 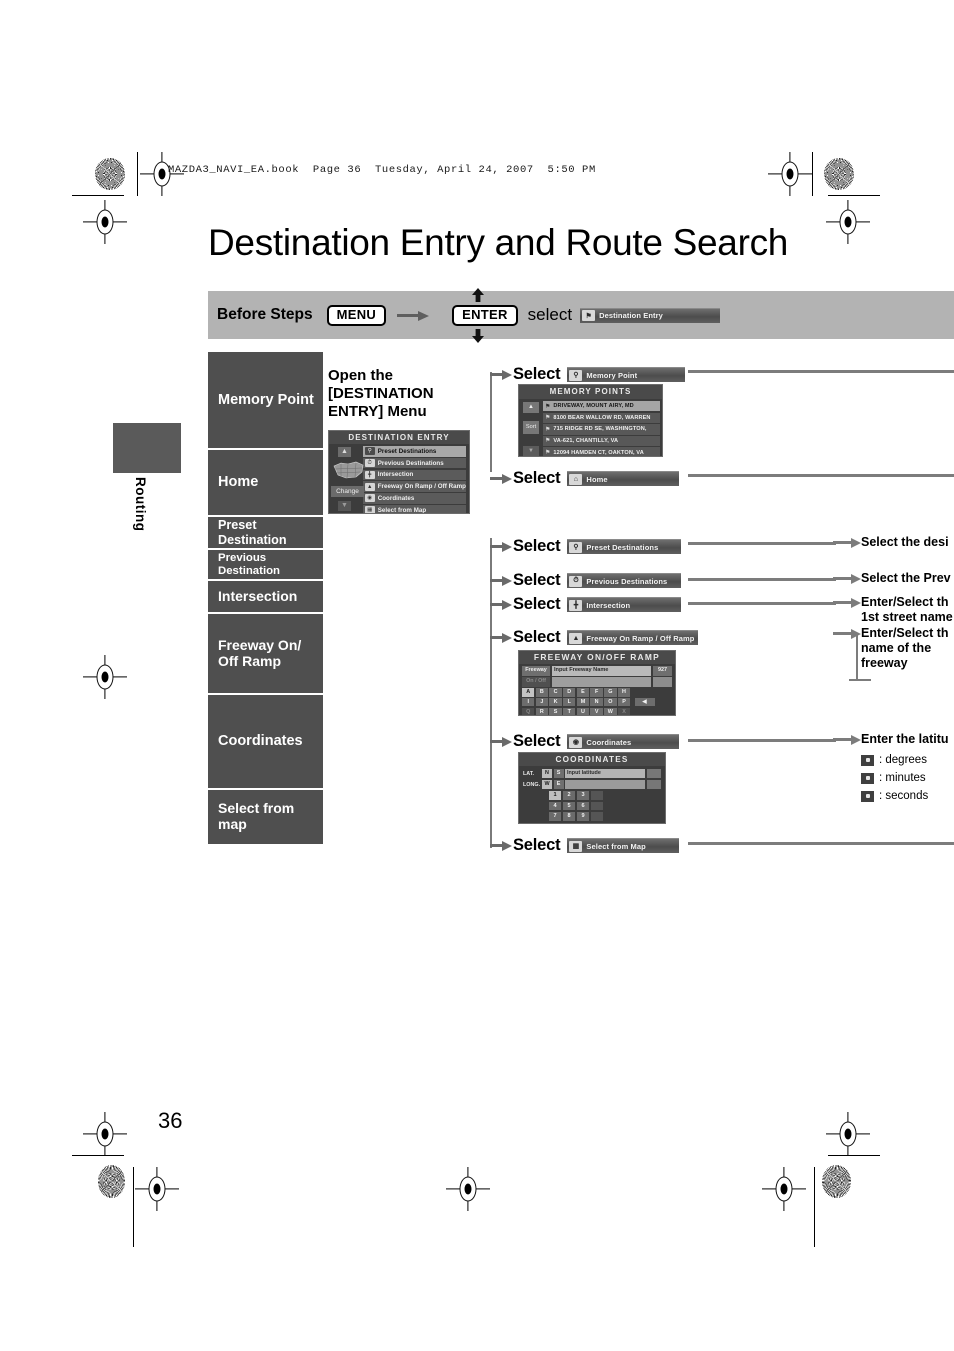 What do you see at coordinates (601, 671) in the screenshot?
I see `freeway-name-input: Input Freeway Name` at bounding box center [601, 671].